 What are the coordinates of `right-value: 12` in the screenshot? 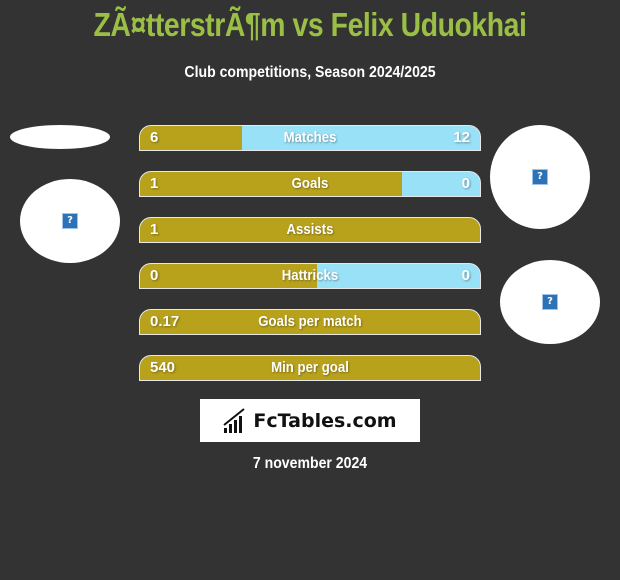 It's located at (461, 137).